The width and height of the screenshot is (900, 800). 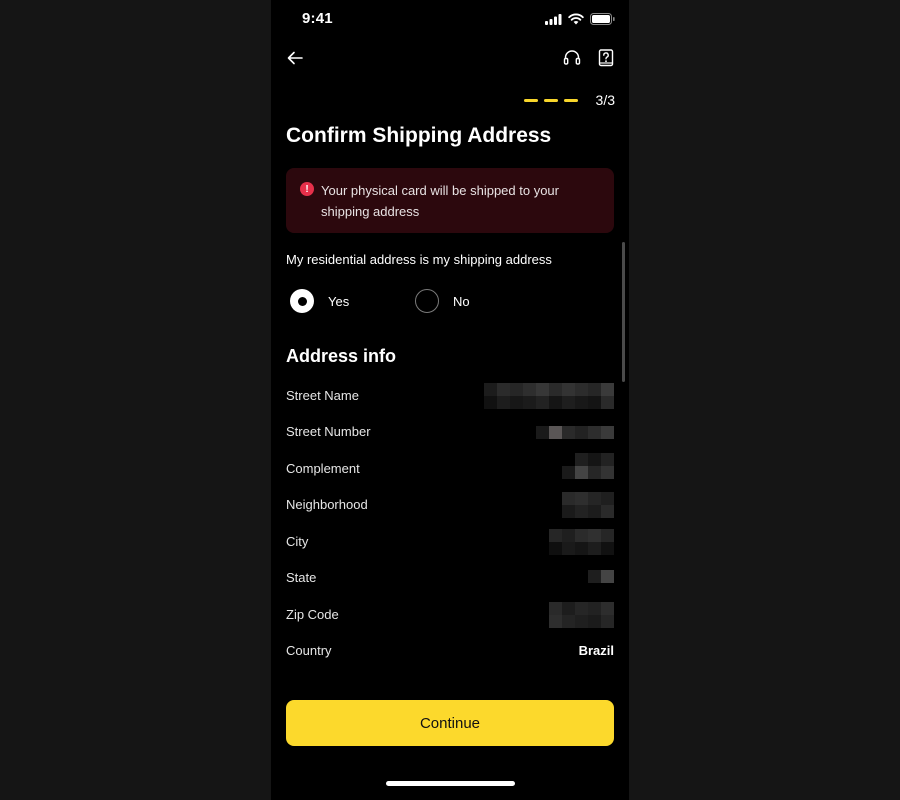 I want to click on status-bar: 9:41, so click(x=450, y=19).